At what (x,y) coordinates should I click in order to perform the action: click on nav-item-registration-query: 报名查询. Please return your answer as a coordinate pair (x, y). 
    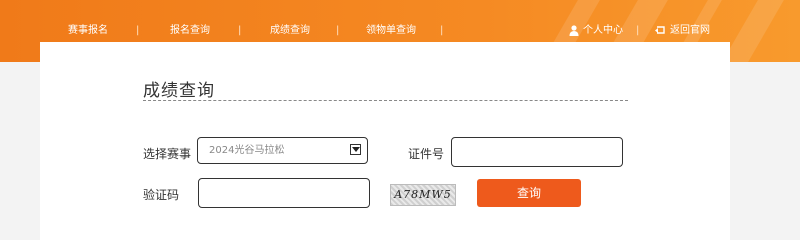
    Looking at the image, I should click on (190, 31).